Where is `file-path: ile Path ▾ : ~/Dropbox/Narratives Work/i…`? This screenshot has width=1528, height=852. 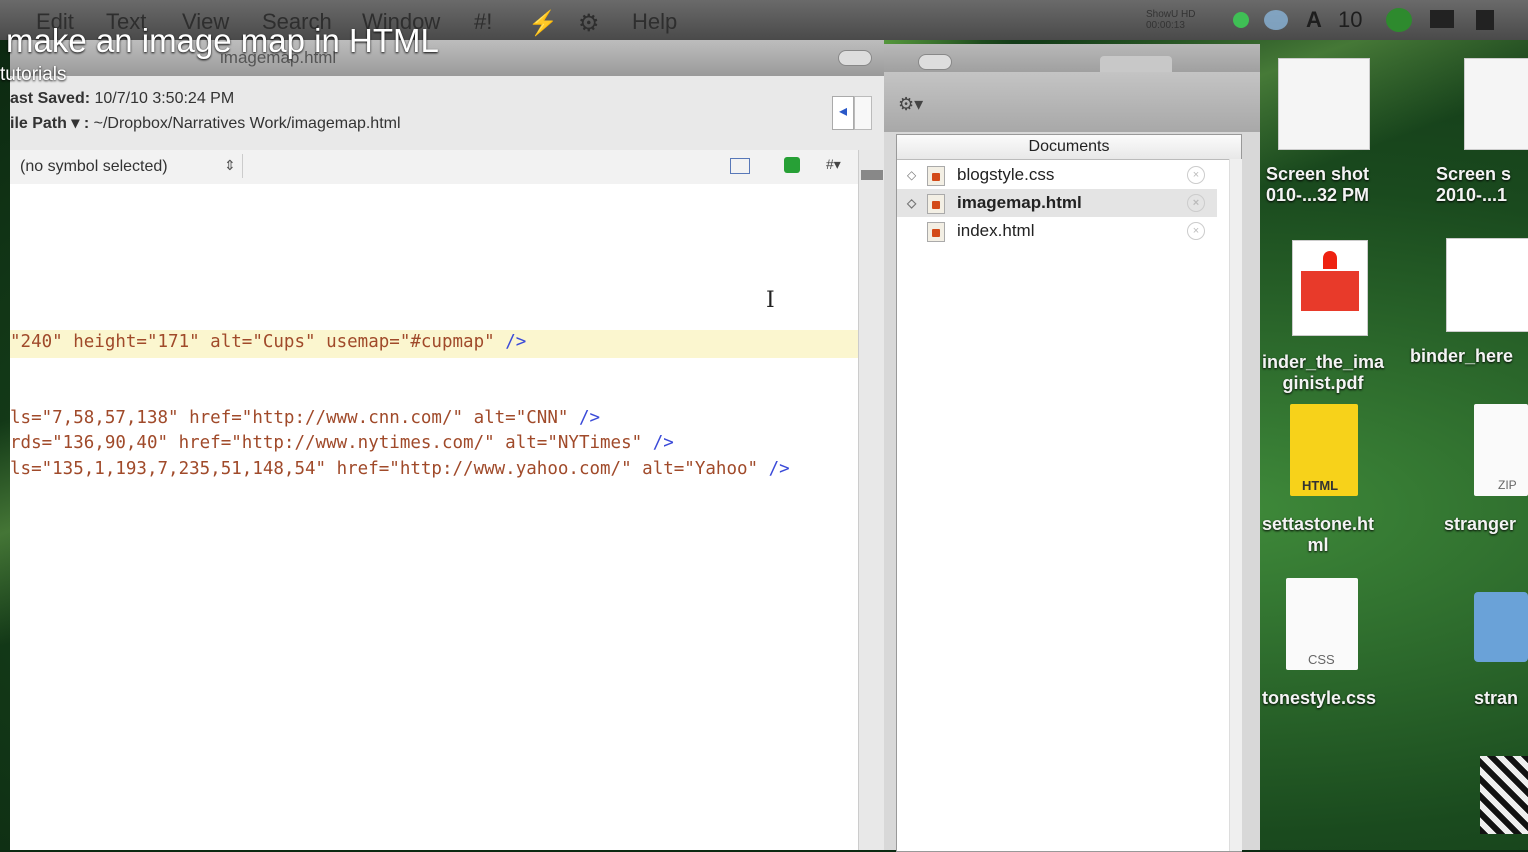
file-path: ile Path ▾ : ~/Dropbox/Narratives Work/i… is located at coordinates (205, 123).